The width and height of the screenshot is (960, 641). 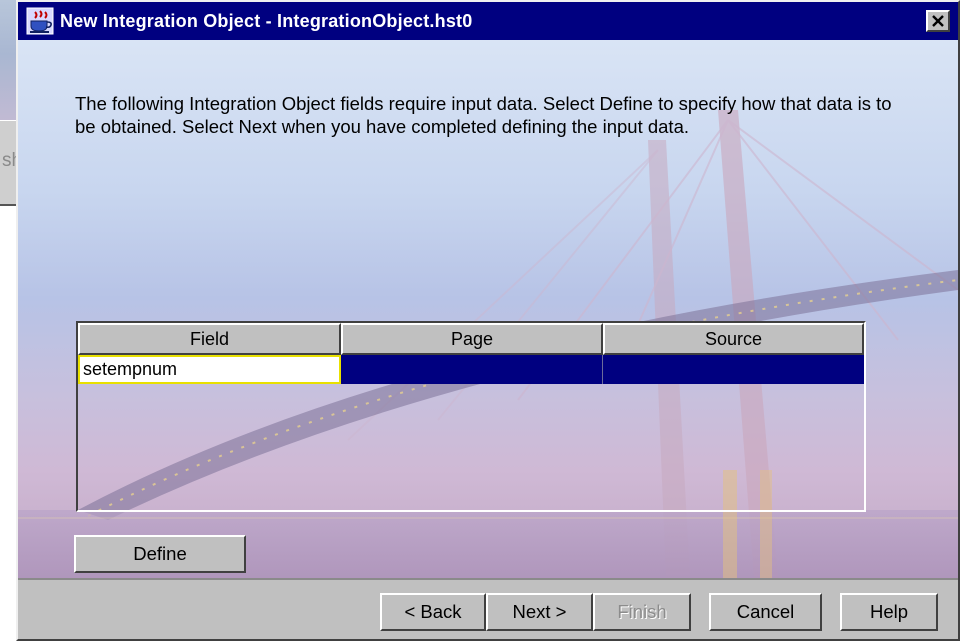 I want to click on cell-page, so click(x=472, y=369).